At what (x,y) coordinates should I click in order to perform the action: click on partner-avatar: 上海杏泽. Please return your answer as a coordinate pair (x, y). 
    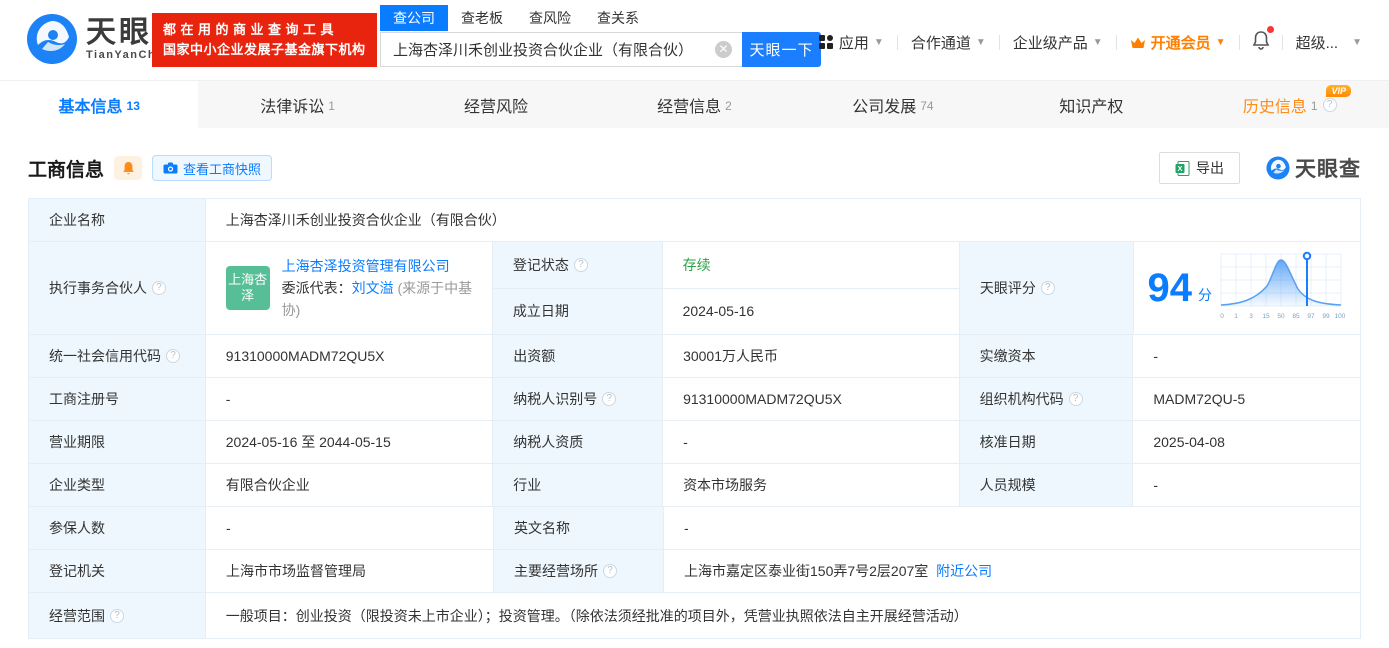
    Looking at the image, I should click on (247, 288).